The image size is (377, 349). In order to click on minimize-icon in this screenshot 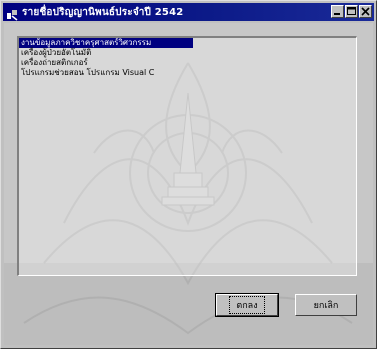, I will do `click(337, 14)`.